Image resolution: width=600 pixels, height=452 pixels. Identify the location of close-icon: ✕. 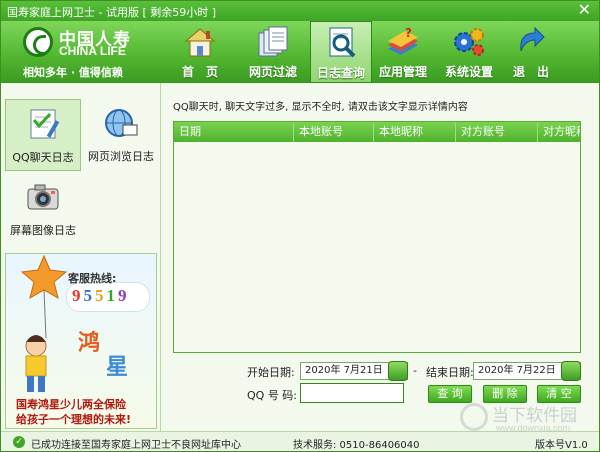
(584, 9).